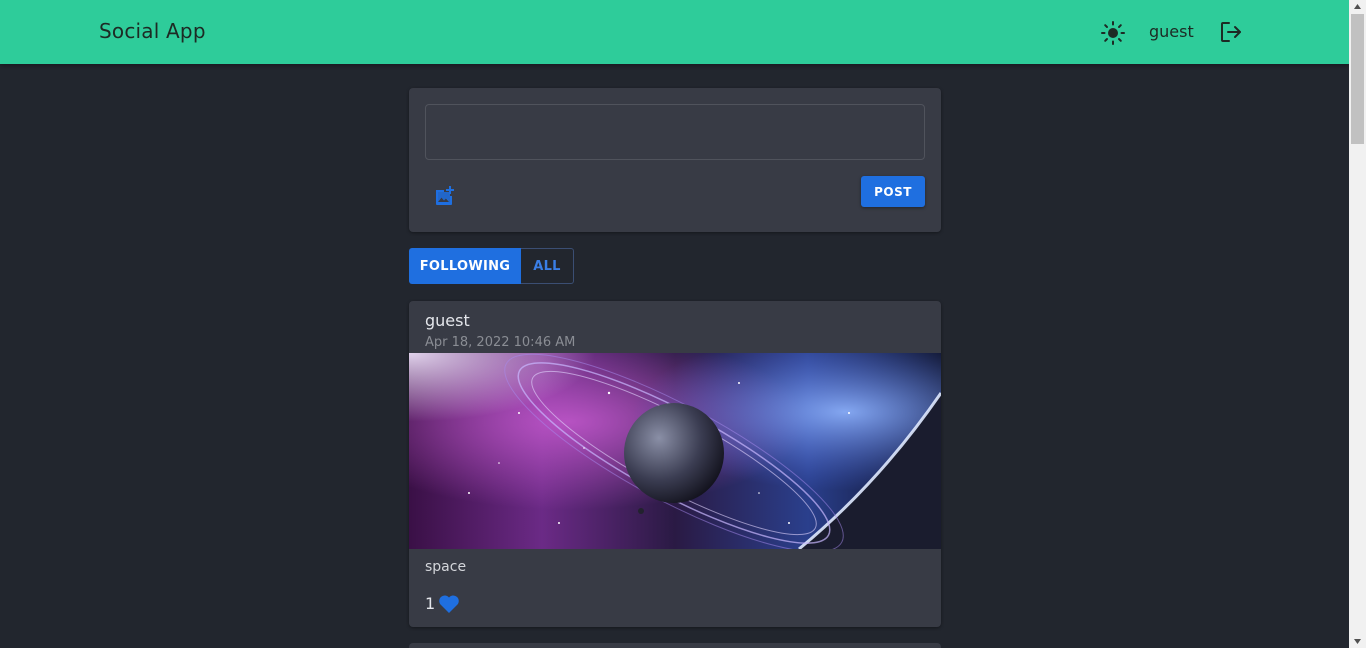  I want to click on page-scrollbar, so click(1357, 324).